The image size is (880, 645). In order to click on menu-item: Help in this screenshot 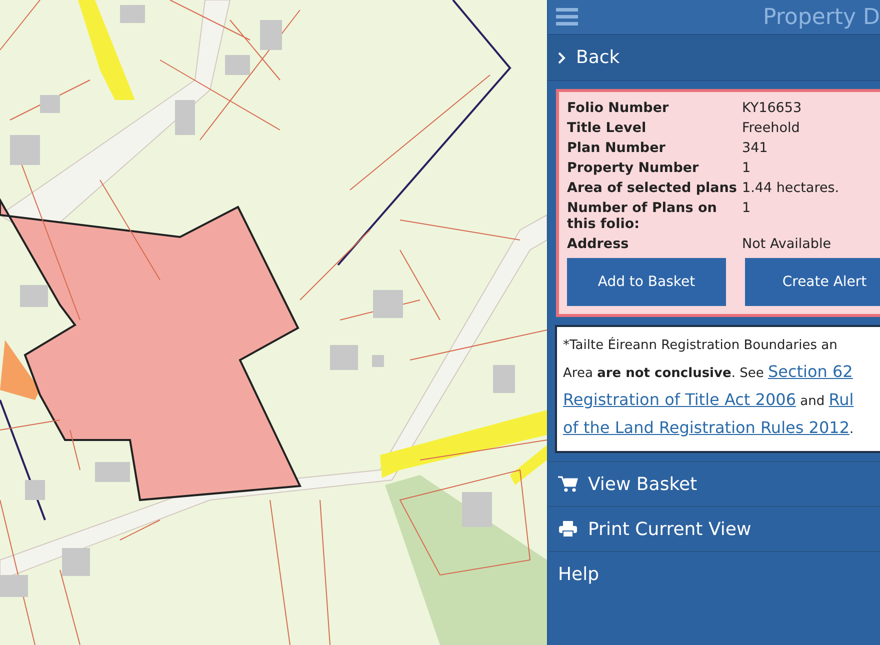, I will do `click(714, 573)`.